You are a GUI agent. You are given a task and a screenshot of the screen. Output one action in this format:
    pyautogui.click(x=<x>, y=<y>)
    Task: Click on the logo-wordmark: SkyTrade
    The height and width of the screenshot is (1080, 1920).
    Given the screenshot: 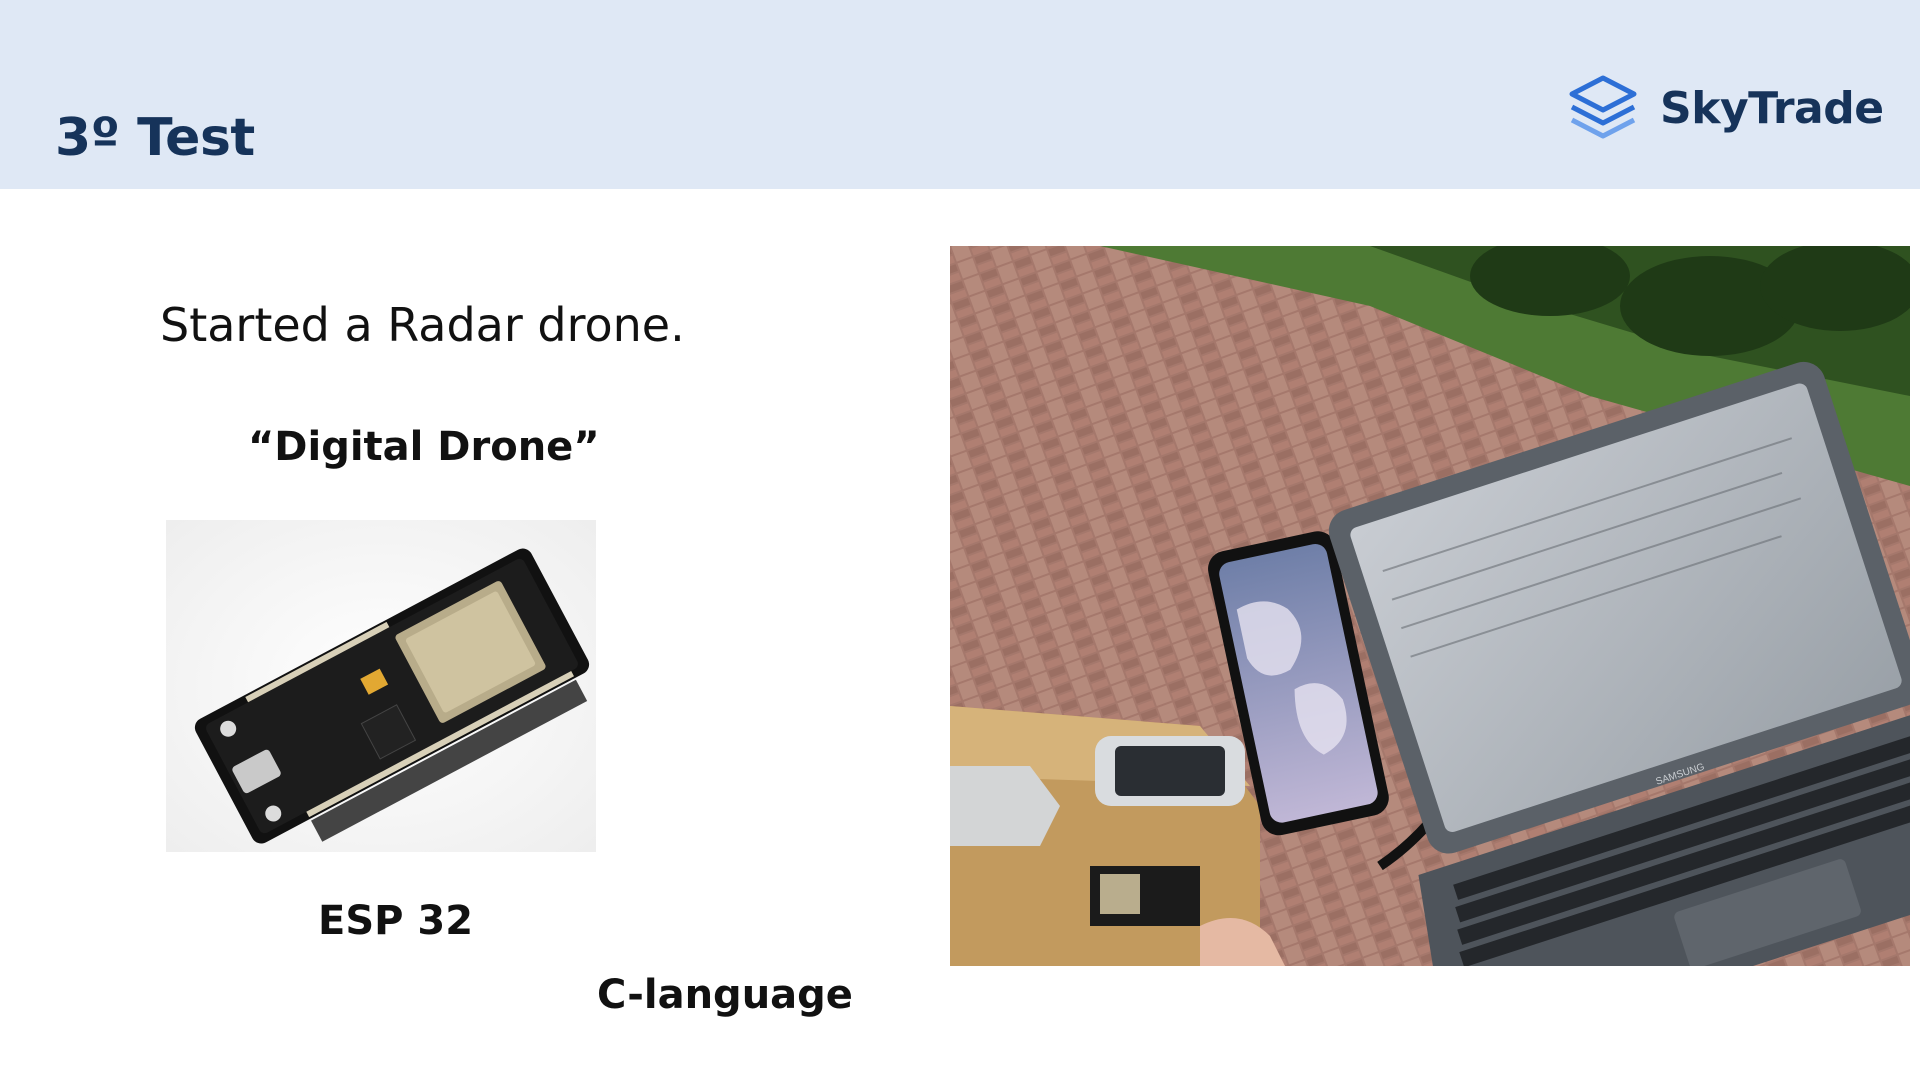 What is the action you would take?
    pyautogui.click(x=1772, y=108)
    